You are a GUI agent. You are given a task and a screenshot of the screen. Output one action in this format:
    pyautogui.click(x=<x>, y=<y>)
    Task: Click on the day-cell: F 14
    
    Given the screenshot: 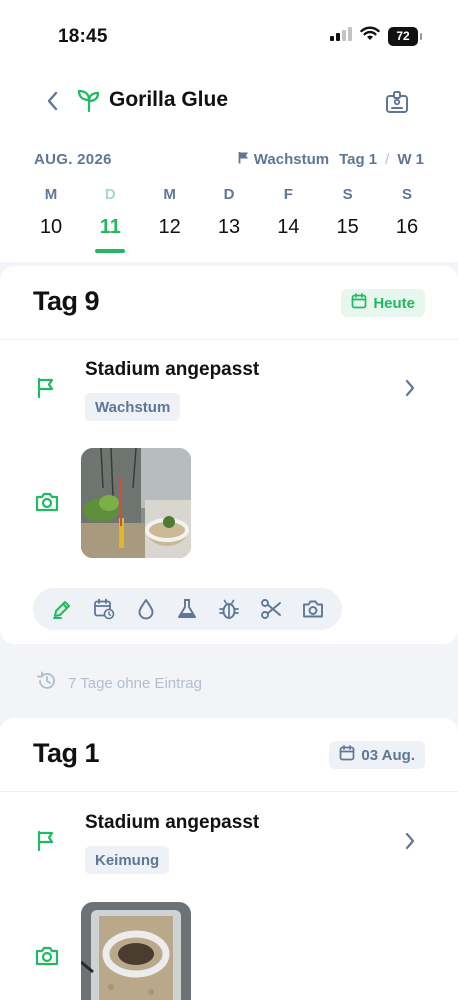 What is the action you would take?
    pyautogui.click(x=288, y=219)
    